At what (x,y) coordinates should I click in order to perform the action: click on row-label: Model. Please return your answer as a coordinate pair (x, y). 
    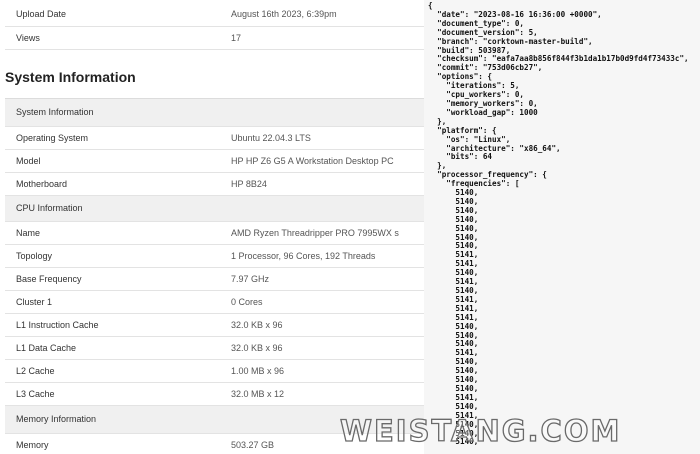
    Looking at the image, I should click on (28, 161).